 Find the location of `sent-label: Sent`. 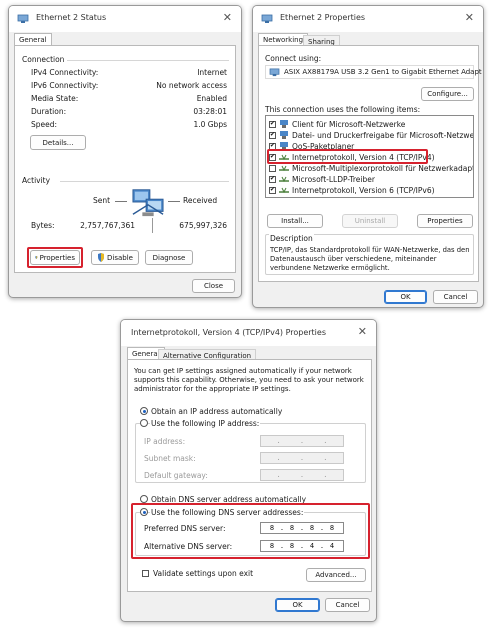

sent-label: Sent is located at coordinates (102, 200).